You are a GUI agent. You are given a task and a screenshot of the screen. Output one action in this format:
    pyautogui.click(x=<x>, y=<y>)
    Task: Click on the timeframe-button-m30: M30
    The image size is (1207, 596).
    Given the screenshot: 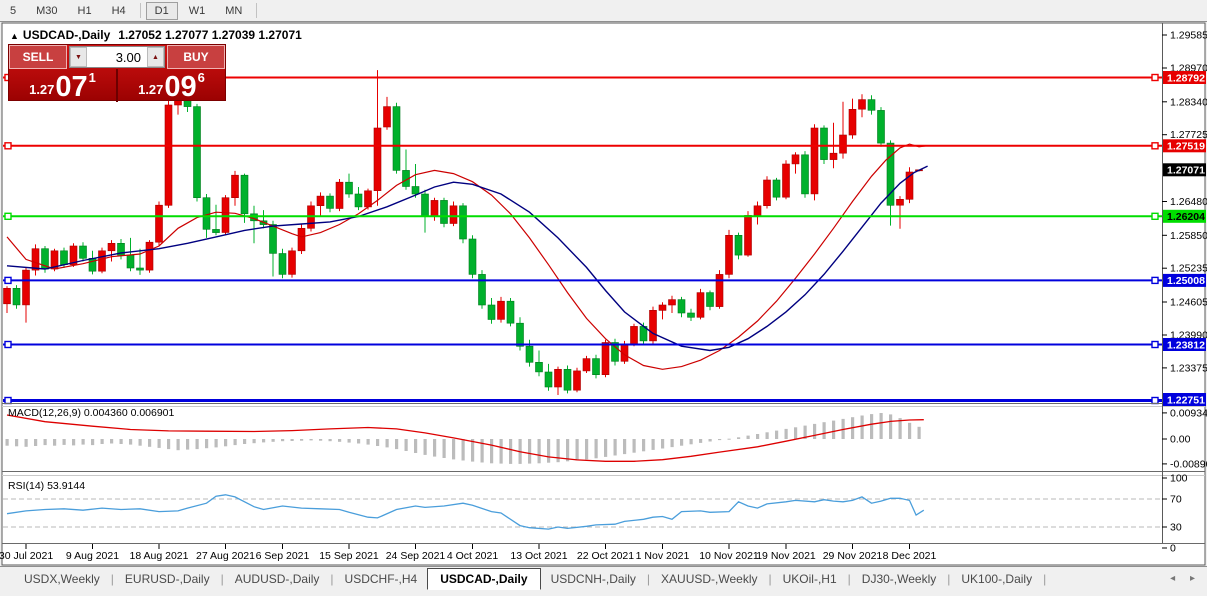 What is the action you would take?
    pyautogui.click(x=46, y=11)
    